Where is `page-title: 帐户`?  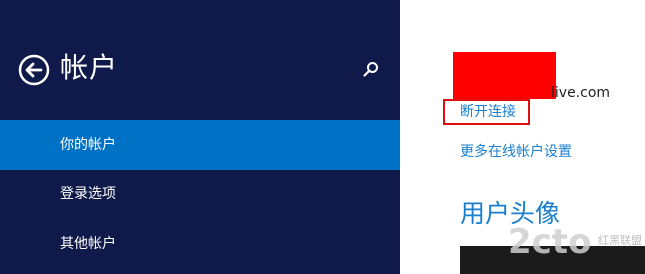 page-title: 帐户 is located at coordinates (89, 67).